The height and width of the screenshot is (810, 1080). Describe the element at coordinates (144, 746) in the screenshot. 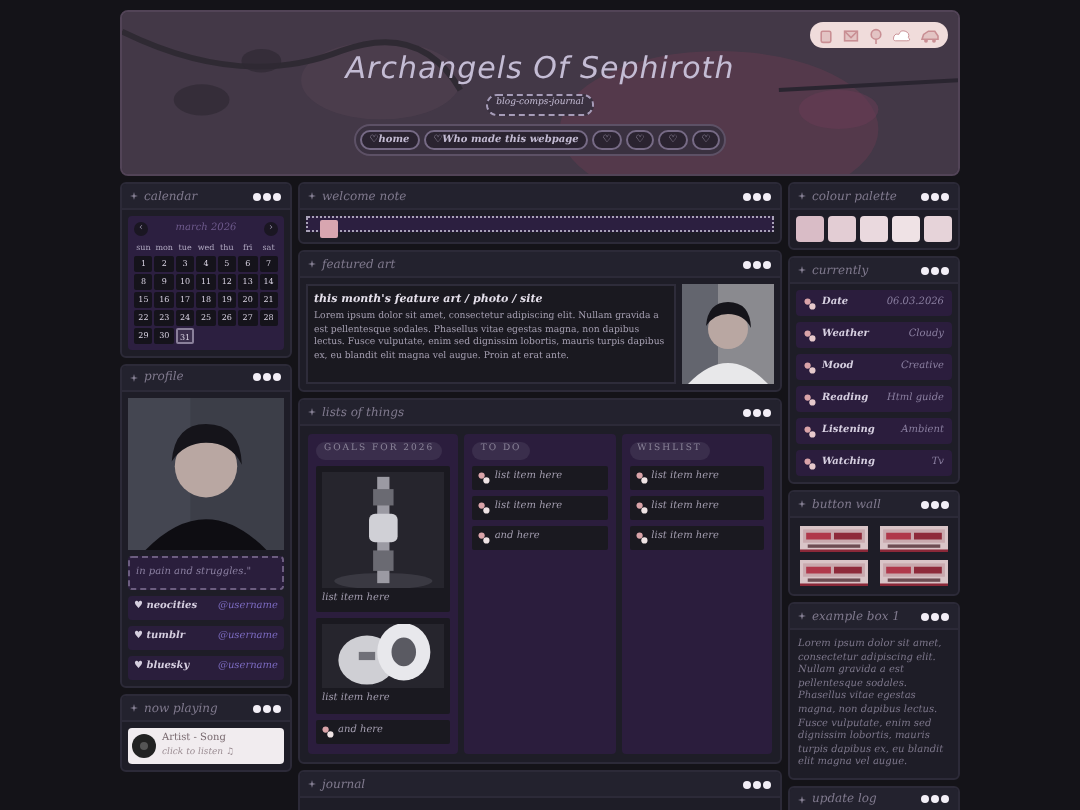

I see `vinyl-icon` at that location.